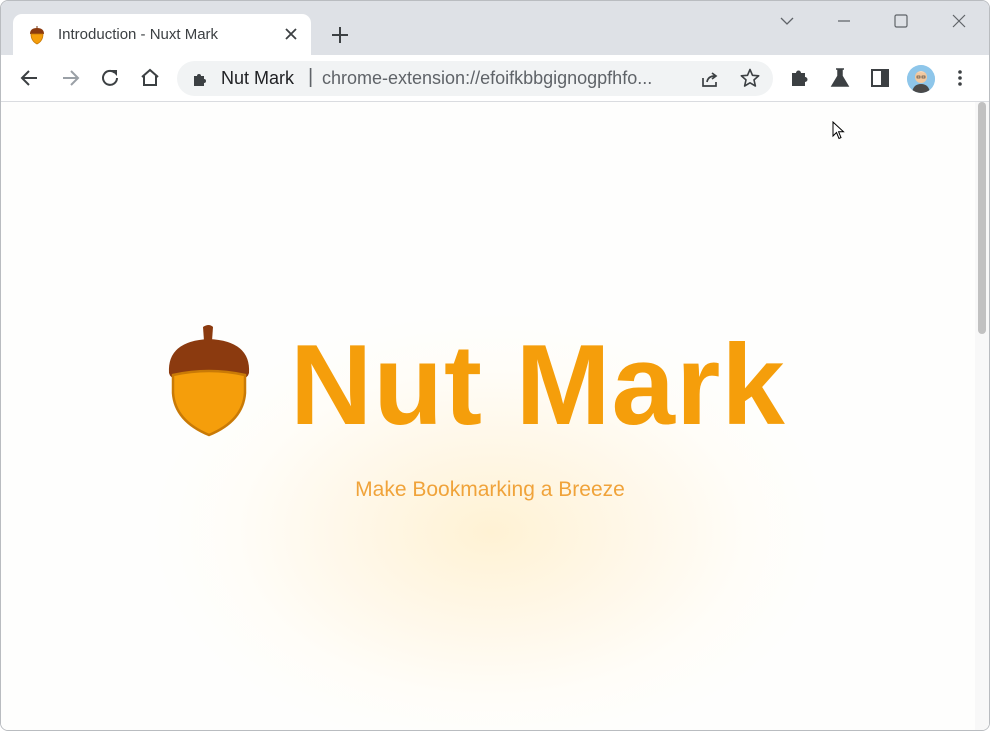 This screenshot has height=731, width=990. What do you see at coordinates (209, 381) in the screenshot?
I see `acorn-logo-icon` at bounding box center [209, 381].